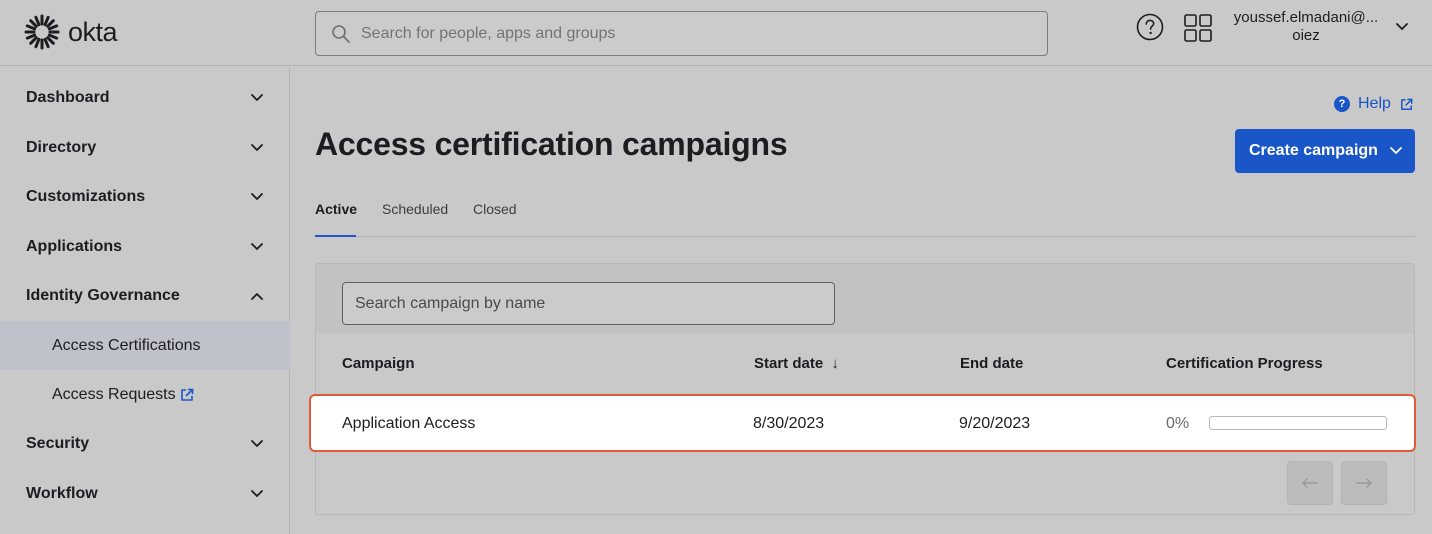  I want to click on previous-page-button, so click(1310, 483).